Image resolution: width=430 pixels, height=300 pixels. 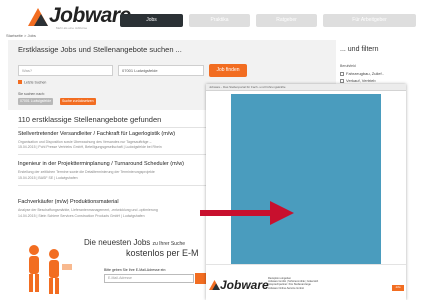 I want to click on newsletter-headline: Die neuesten Jobs zu Ihrer Suche, so click(x=134, y=242).